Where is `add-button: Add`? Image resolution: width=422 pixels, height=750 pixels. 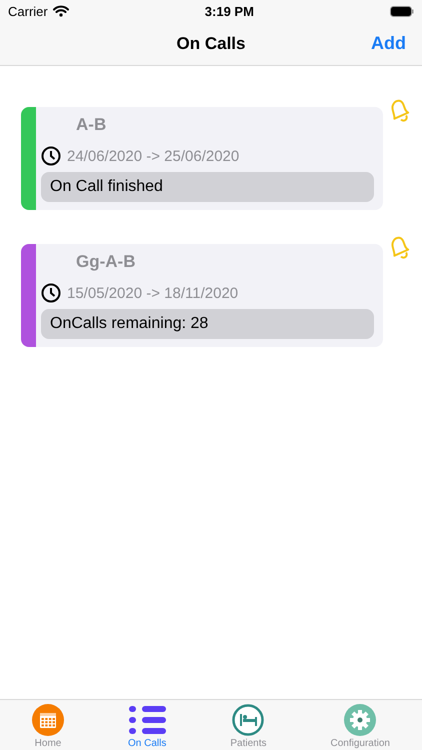 add-button: Add is located at coordinates (388, 43).